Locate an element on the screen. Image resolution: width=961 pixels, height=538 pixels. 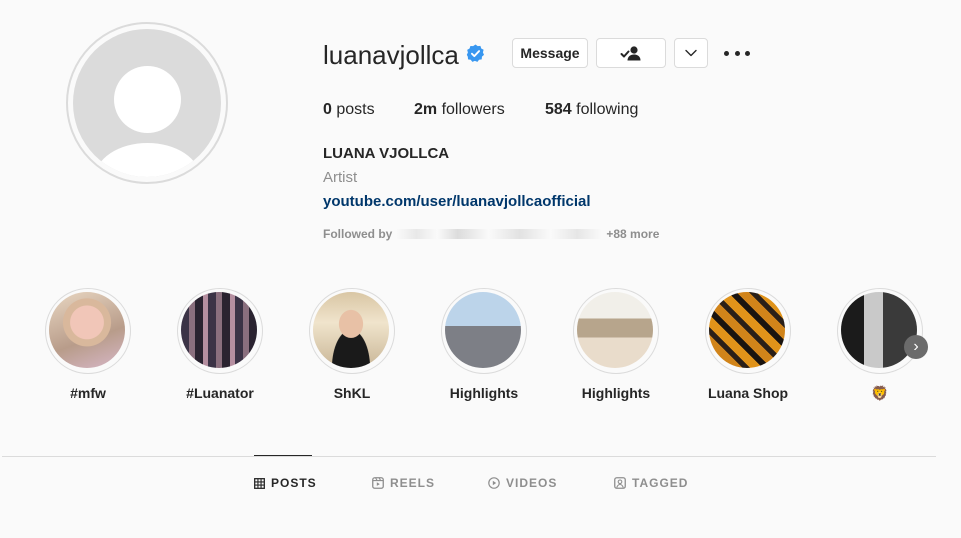
following-count: 584 following is located at coordinates (591, 110).